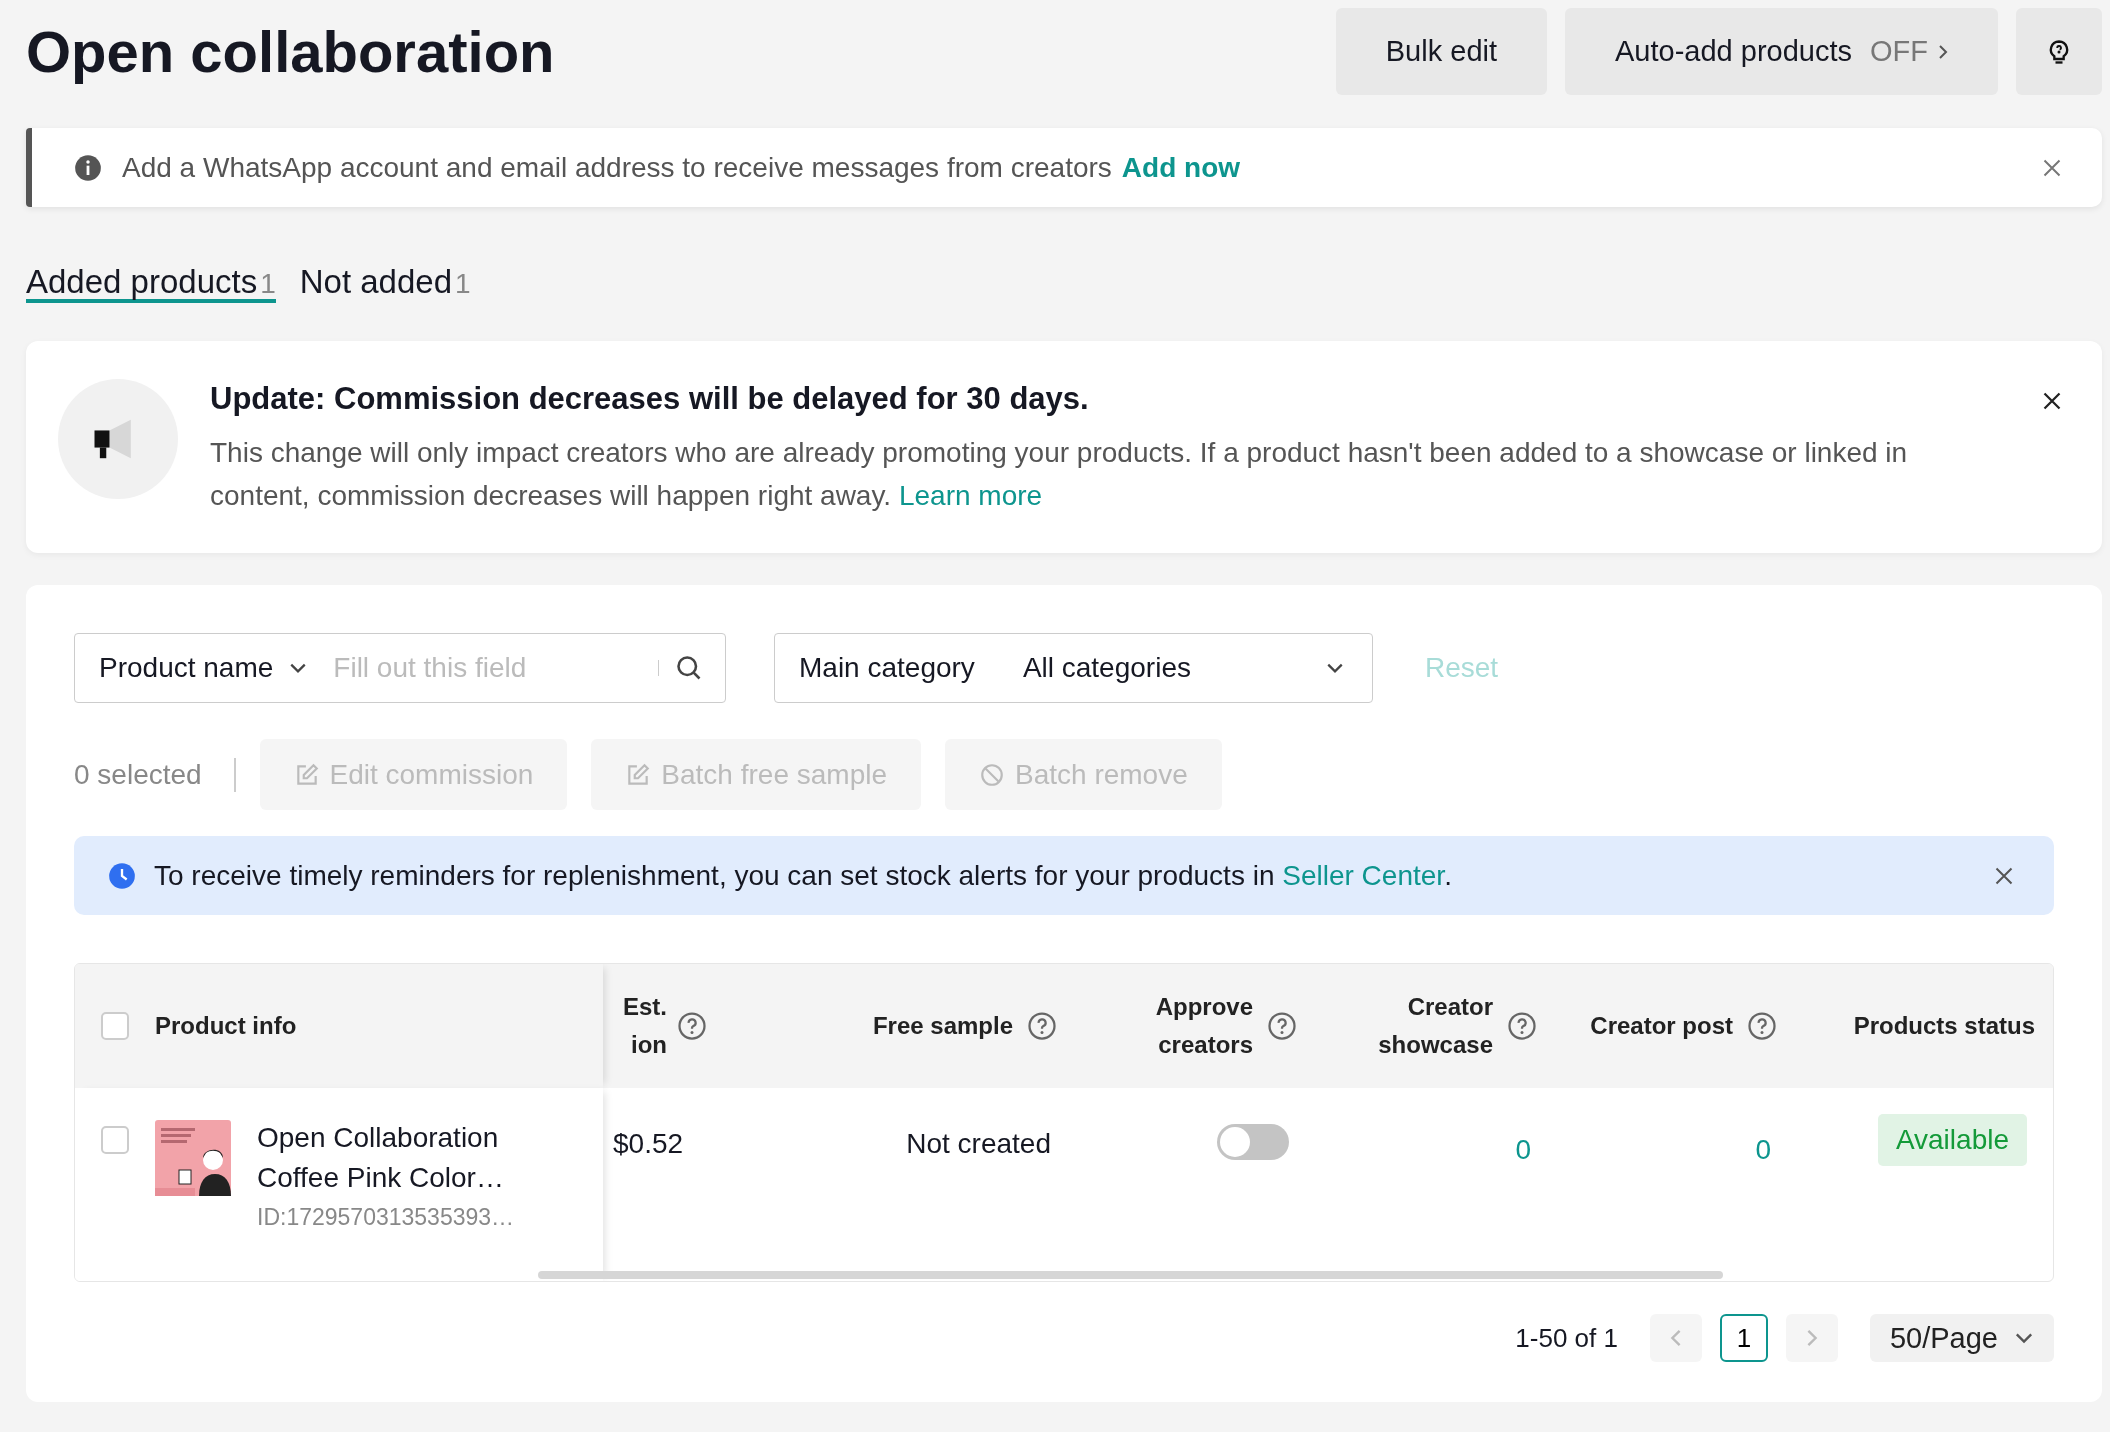 The image size is (2110, 1432). Describe the element at coordinates (1944, 1026) in the screenshot. I see `column-header: Products status` at that location.